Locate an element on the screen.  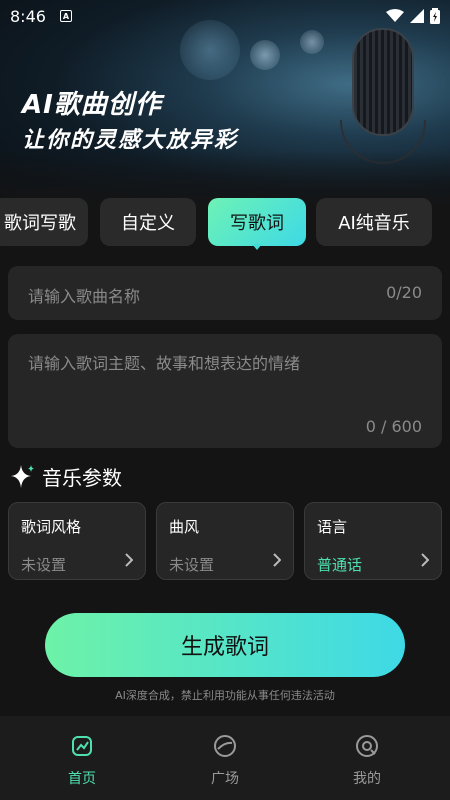
bottom-nav: 首页 广场 我的 is located at coordinates (225, 758).